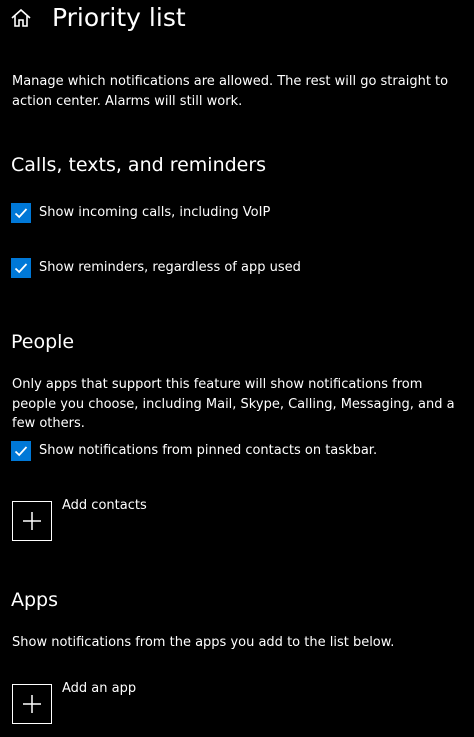 This screenshot has height=737, width=474. I want to click on page-header: Priority list, so click(237, 20).